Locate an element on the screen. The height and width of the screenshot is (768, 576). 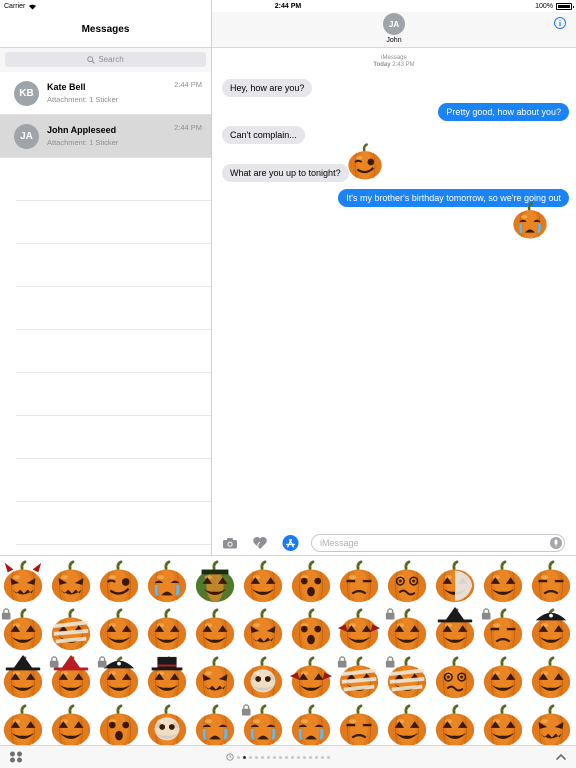
page-indicator is located at coordinates (278, 757).